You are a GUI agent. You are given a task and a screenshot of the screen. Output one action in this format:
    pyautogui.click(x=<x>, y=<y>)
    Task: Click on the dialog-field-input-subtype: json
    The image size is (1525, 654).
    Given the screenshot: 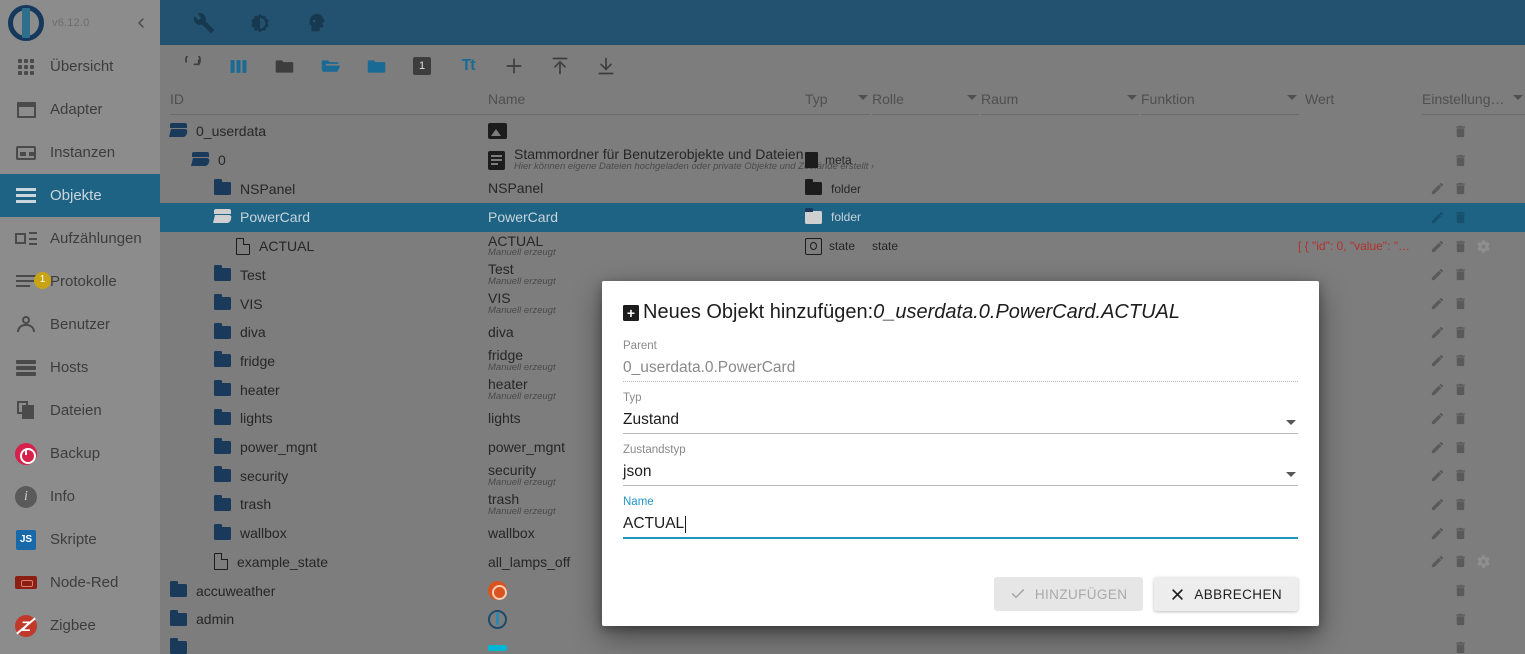 What is the action you would take?
    pyautogui.click(x=960, y=471)
    